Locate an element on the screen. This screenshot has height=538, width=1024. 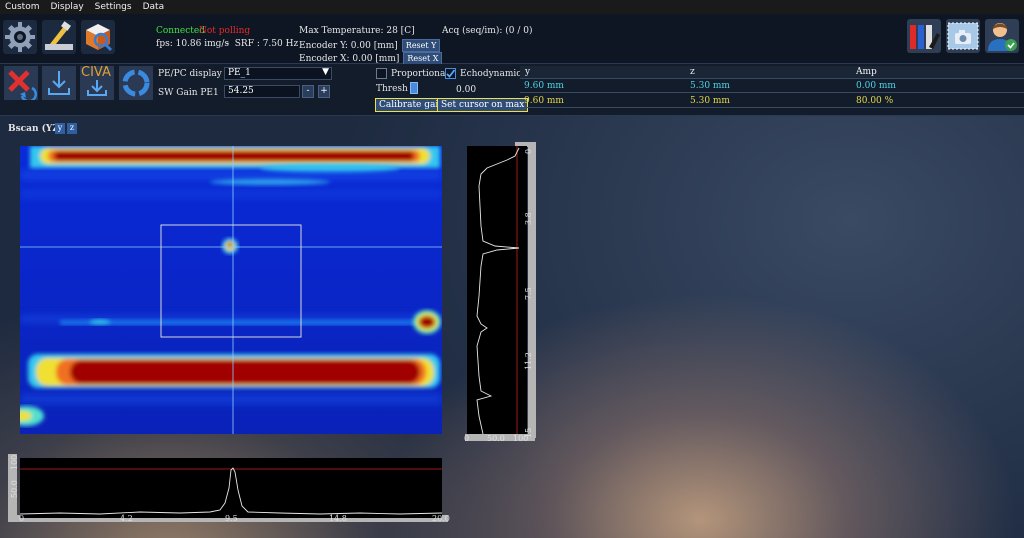
download-button is located at coordinates (59, 83).